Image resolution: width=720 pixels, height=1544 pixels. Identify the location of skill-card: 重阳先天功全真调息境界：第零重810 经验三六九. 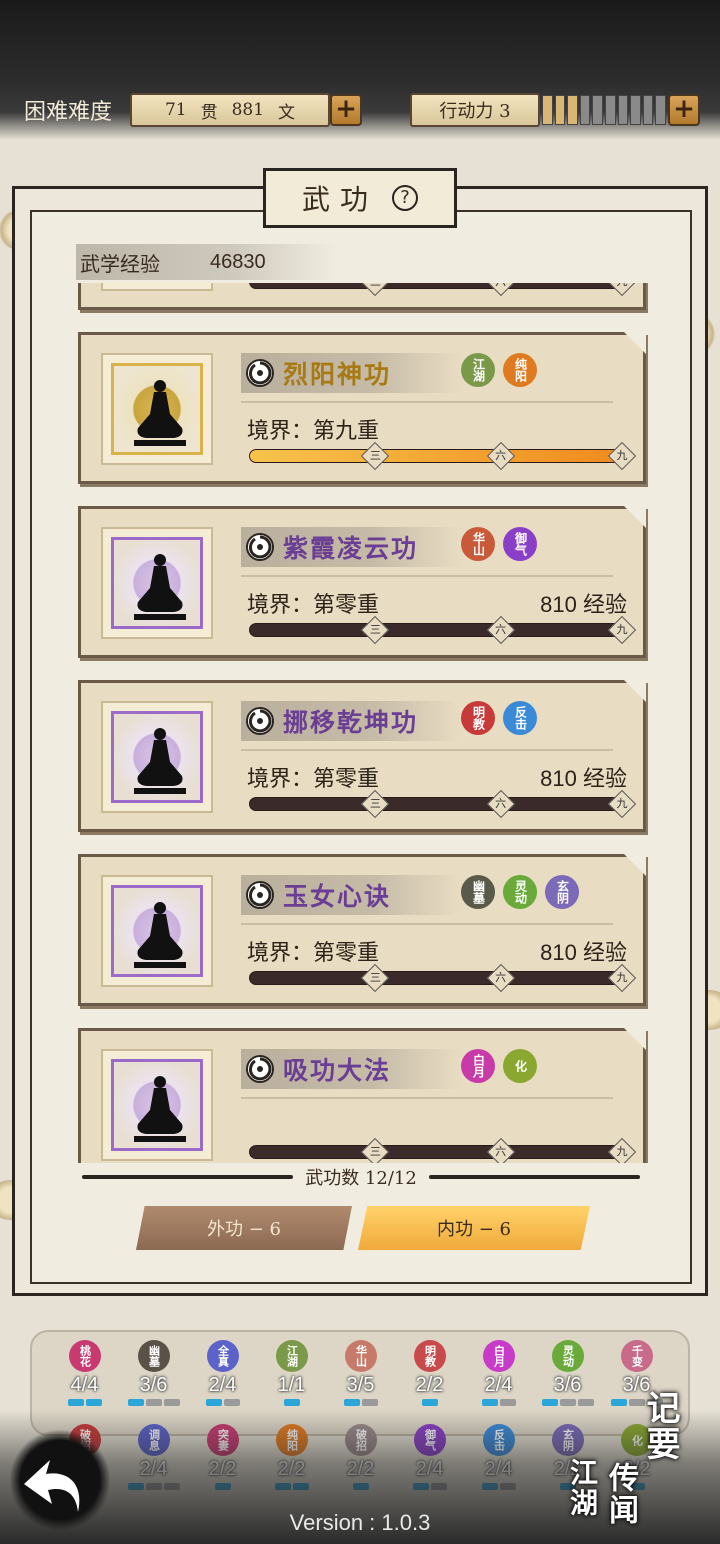
(362, 296).